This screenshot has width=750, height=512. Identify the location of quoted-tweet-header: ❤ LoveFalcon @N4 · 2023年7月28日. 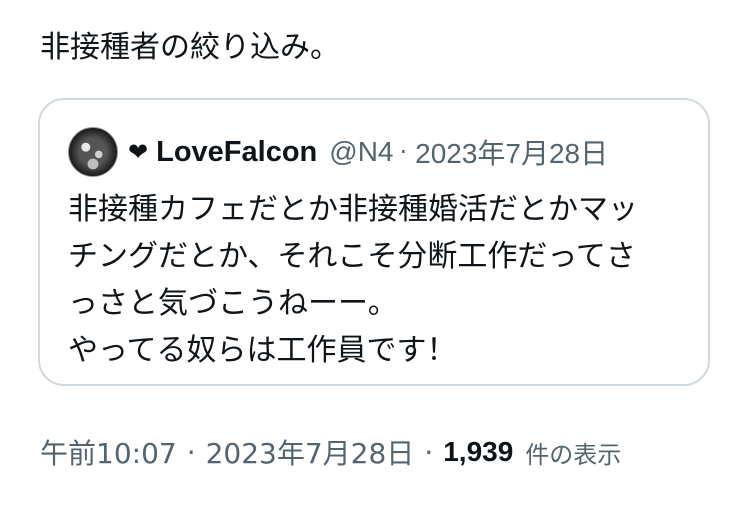
(373, 152).